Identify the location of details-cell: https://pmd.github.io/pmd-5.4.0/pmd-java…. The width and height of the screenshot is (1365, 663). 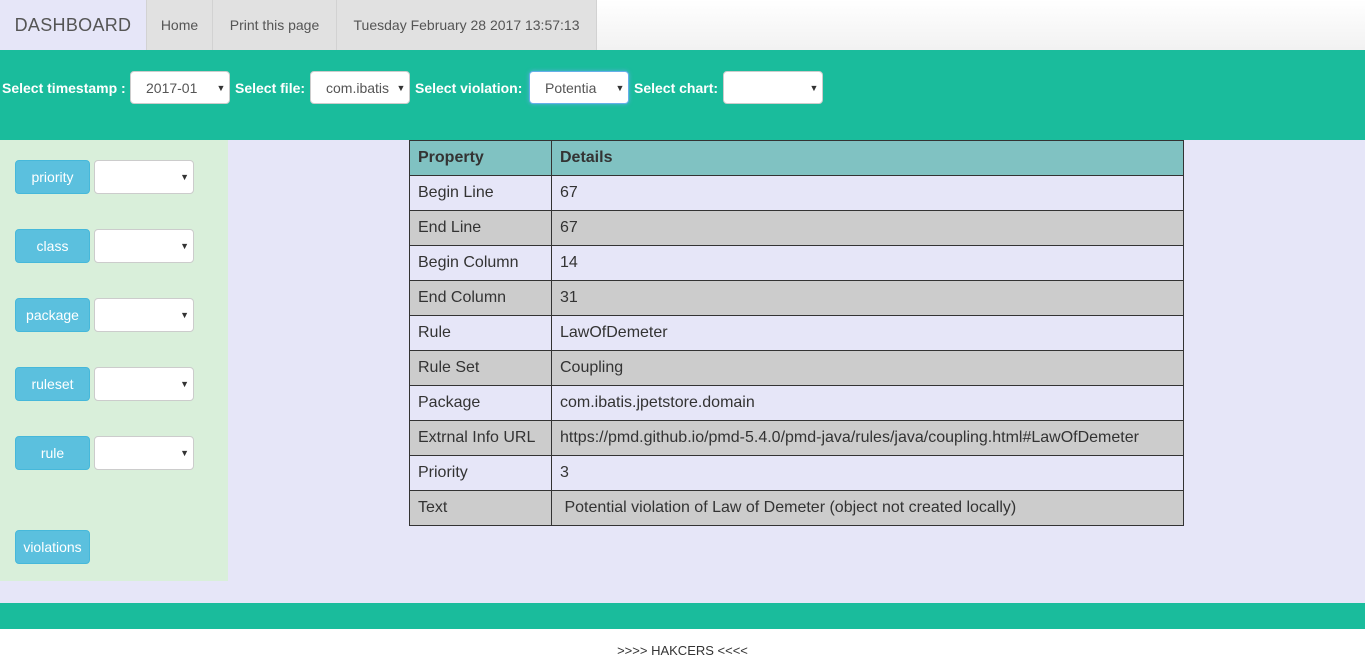
(867, 438).